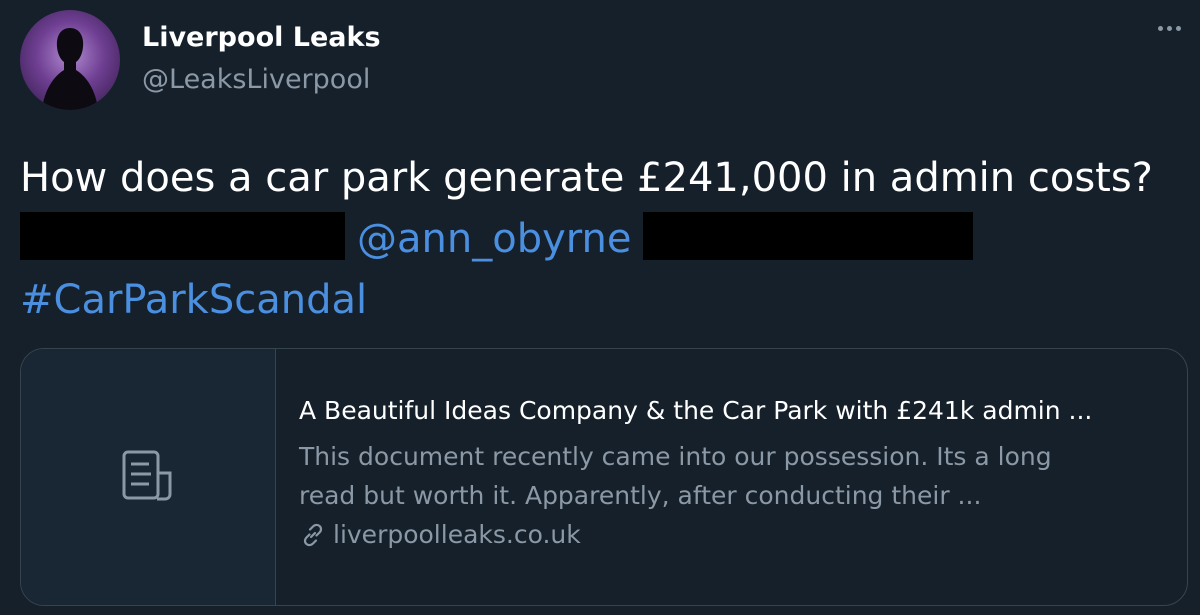 The width and height of the screenshot is (1200, 615). What do you see at coordinates (70, 69) in the screenshot?
I see `silhouette-avatar-icon` at bounding box center [70, 69].